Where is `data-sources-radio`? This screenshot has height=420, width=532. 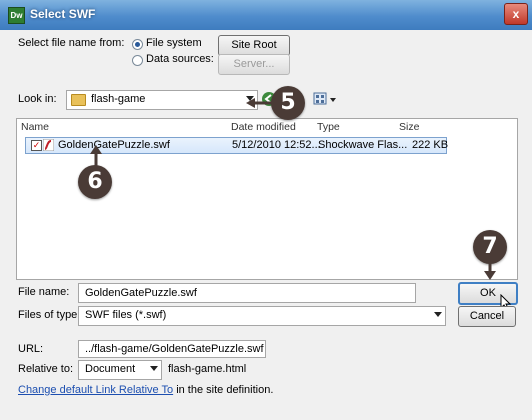
data-sources-radio is located at coordinates (137, 60).